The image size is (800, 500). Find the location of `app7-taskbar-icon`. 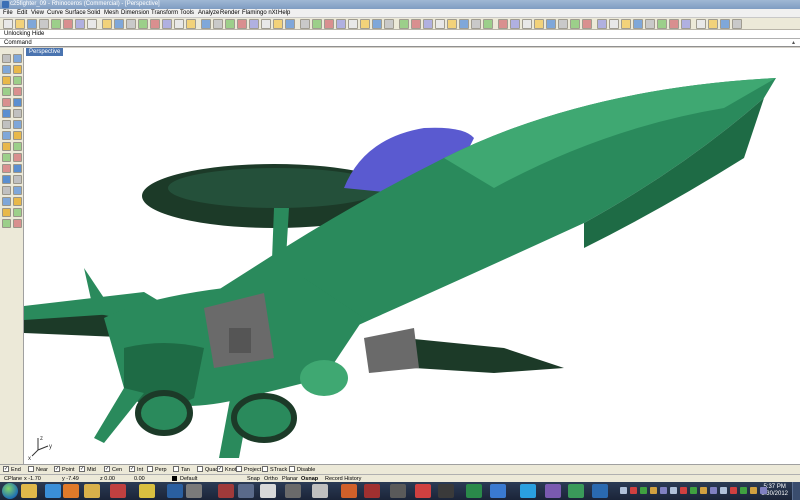

app7-taskbar-icon is located at coordinates (423, 491).